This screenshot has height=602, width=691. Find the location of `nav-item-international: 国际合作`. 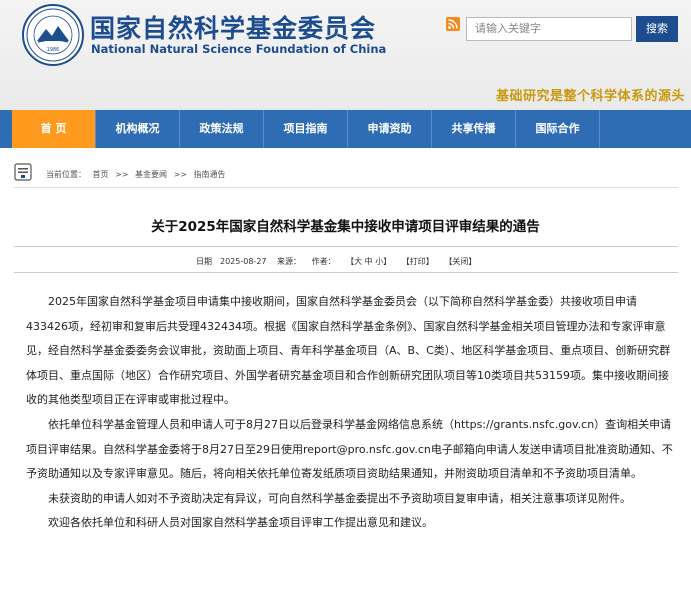

nav-item-international: 国际合作 is located at coordinates (558, 129).